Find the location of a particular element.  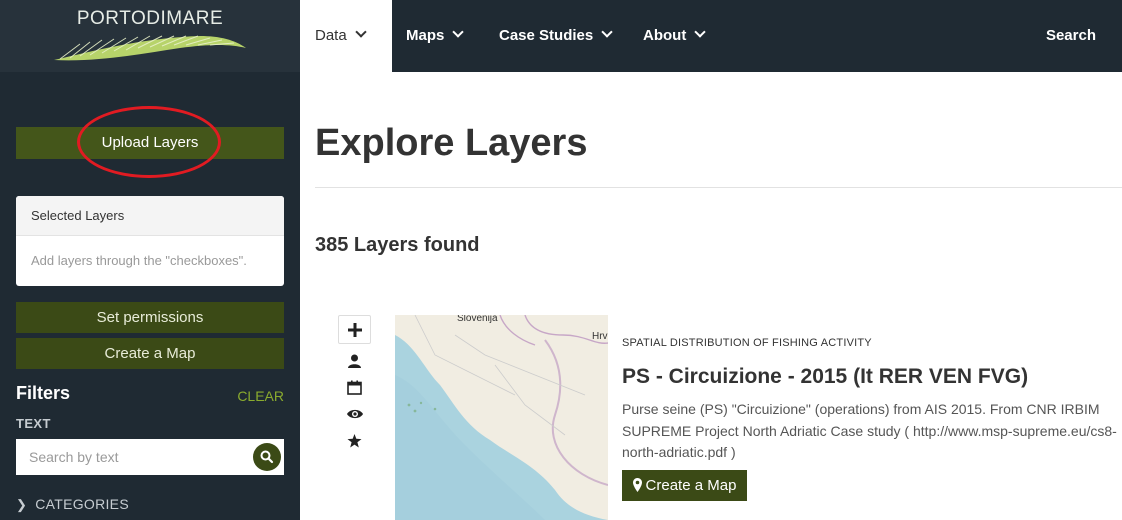

create-map-sidebar-button: Create a Map is located at coordinates (150, 353).